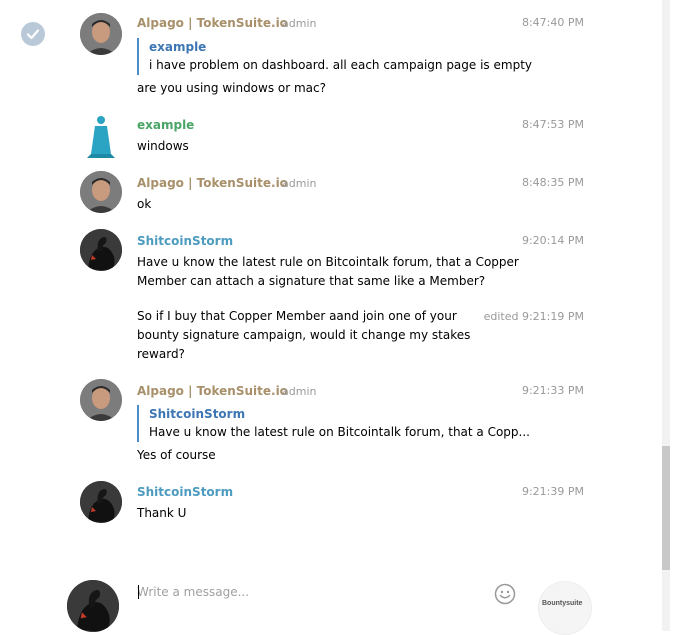 Image resolution: width=683 pixels, height=635 pixels. Describe the element at coordinates (565, 608) in the screenshot. I see `send-button: Bountysuite` at that location.